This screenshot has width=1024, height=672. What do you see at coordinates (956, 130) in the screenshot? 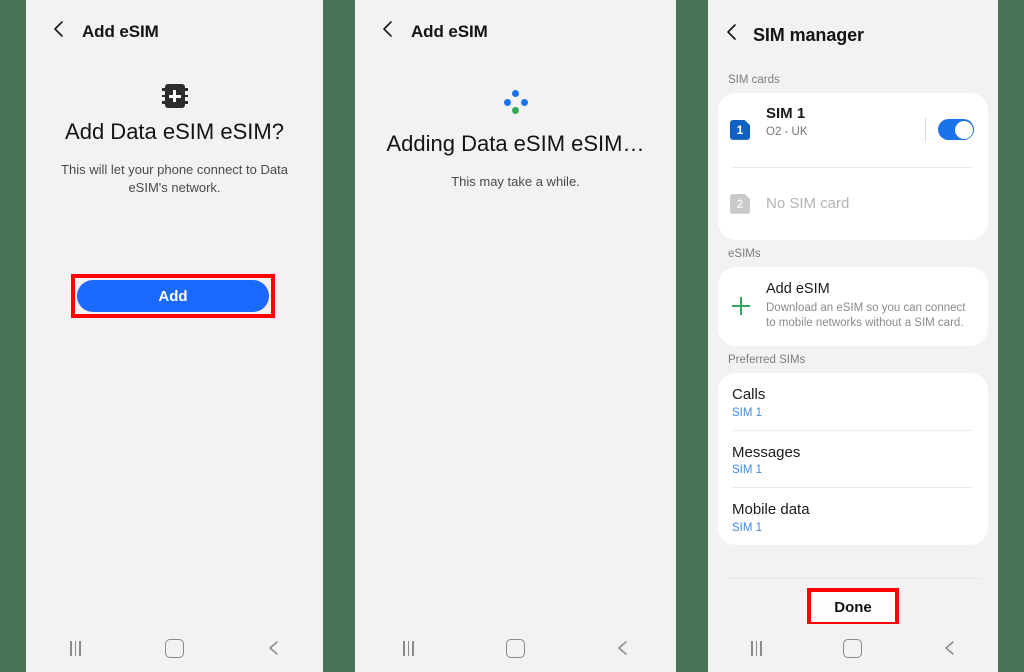
I see `sim1-toggle` at bounding box center [956, 130].